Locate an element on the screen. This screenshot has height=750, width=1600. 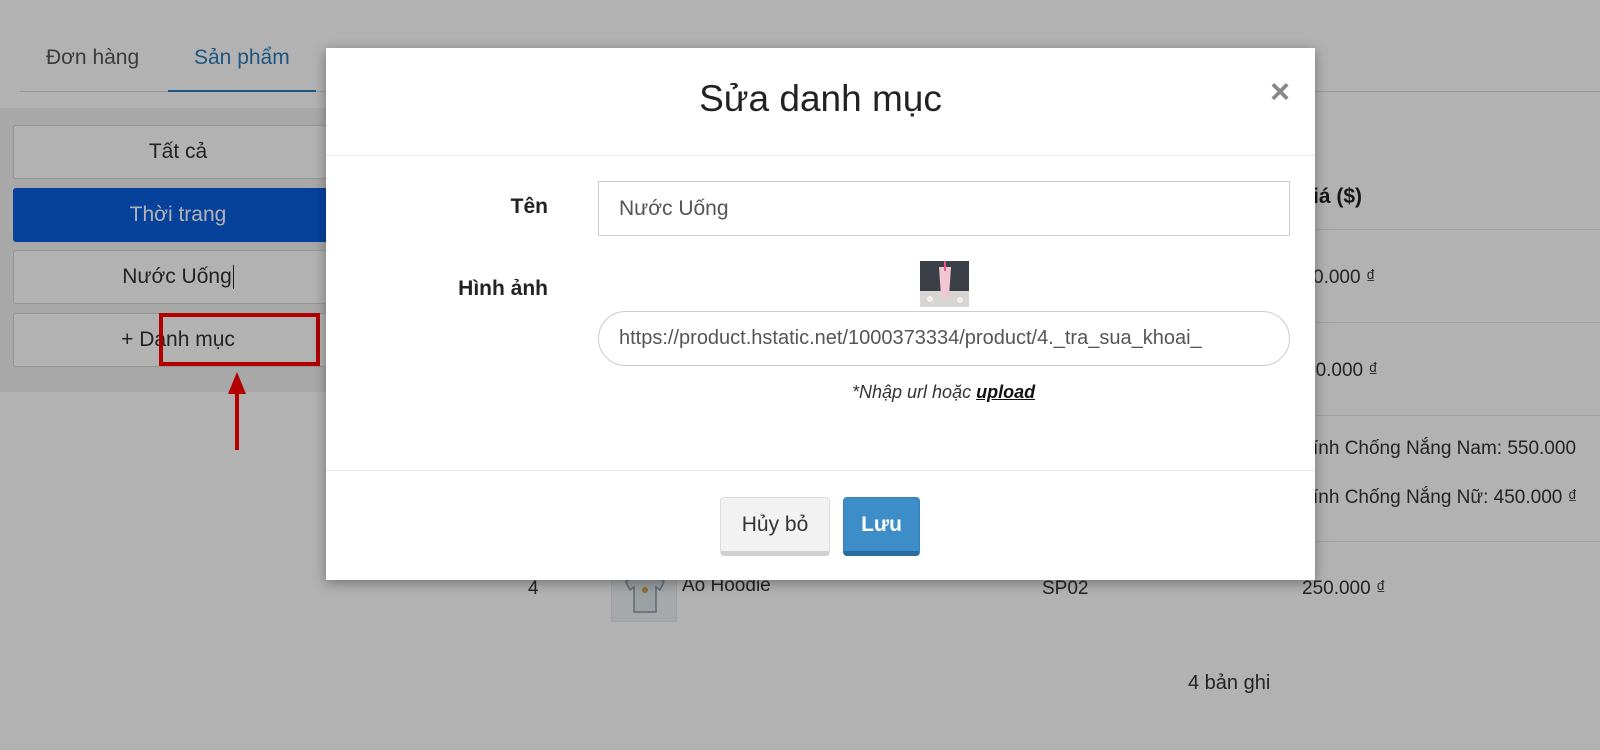
close-icon: × is located at coordinates (1280, 92).